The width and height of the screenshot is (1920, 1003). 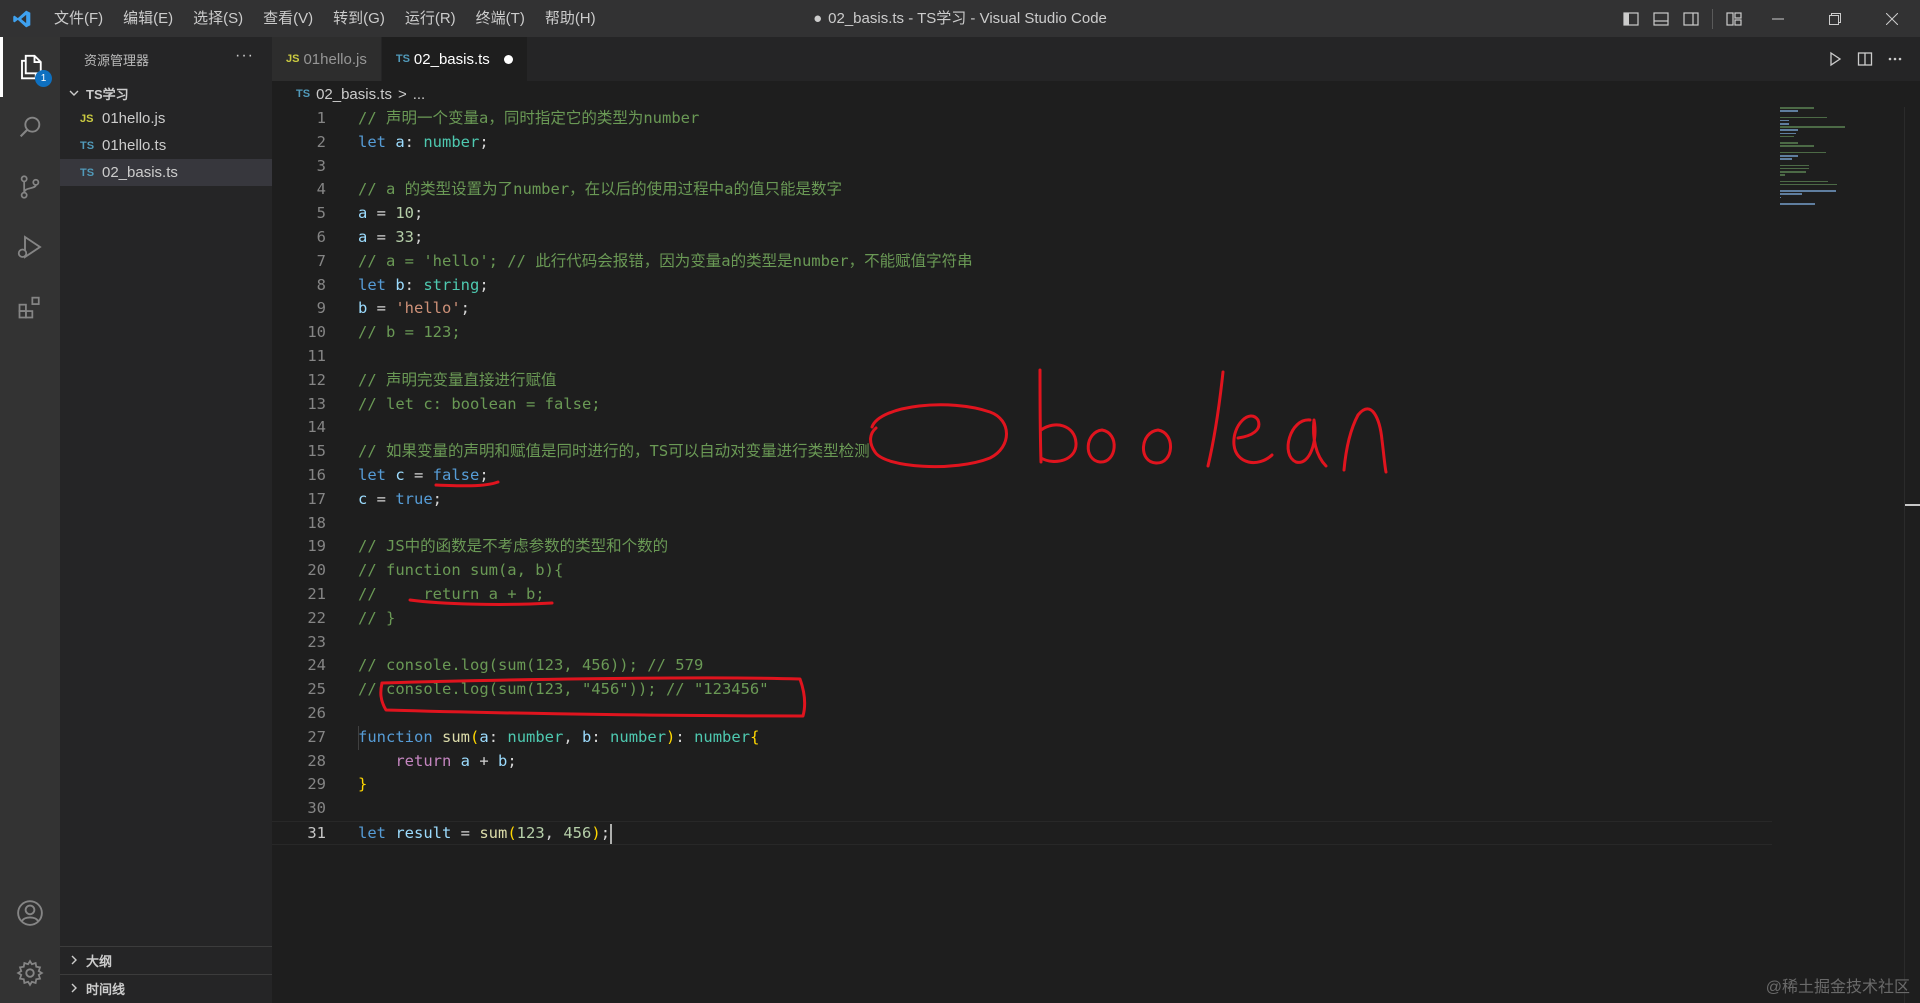 I want to click on file-item-01hello-js: JS 01hello.js, so click(x=166, y=118).